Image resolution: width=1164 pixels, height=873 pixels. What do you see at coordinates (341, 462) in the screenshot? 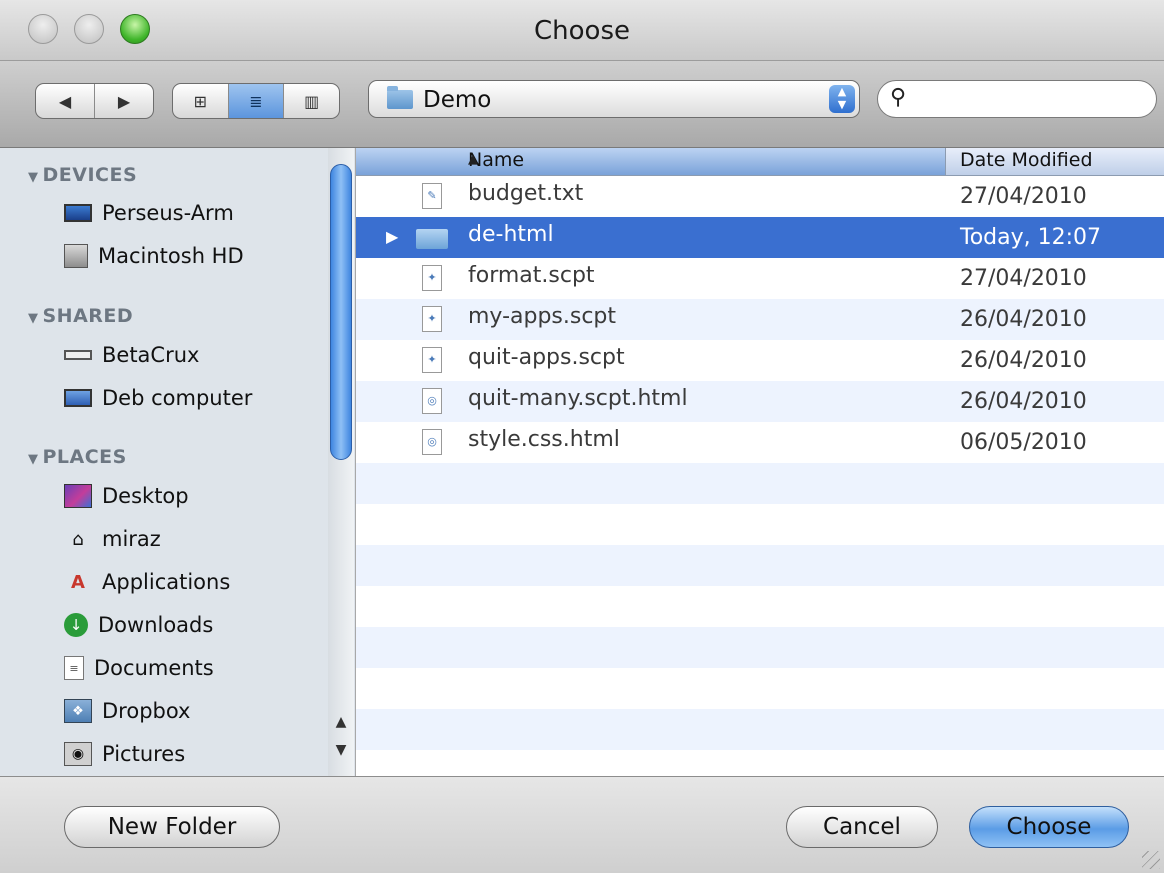
I see `sidebar-scrollbar: ▲ ▼` at bounding box center [341, 462].